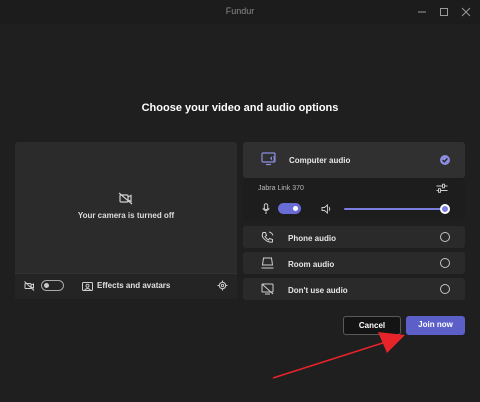  I want to click on computer-audio-radio, so click(445, 160).